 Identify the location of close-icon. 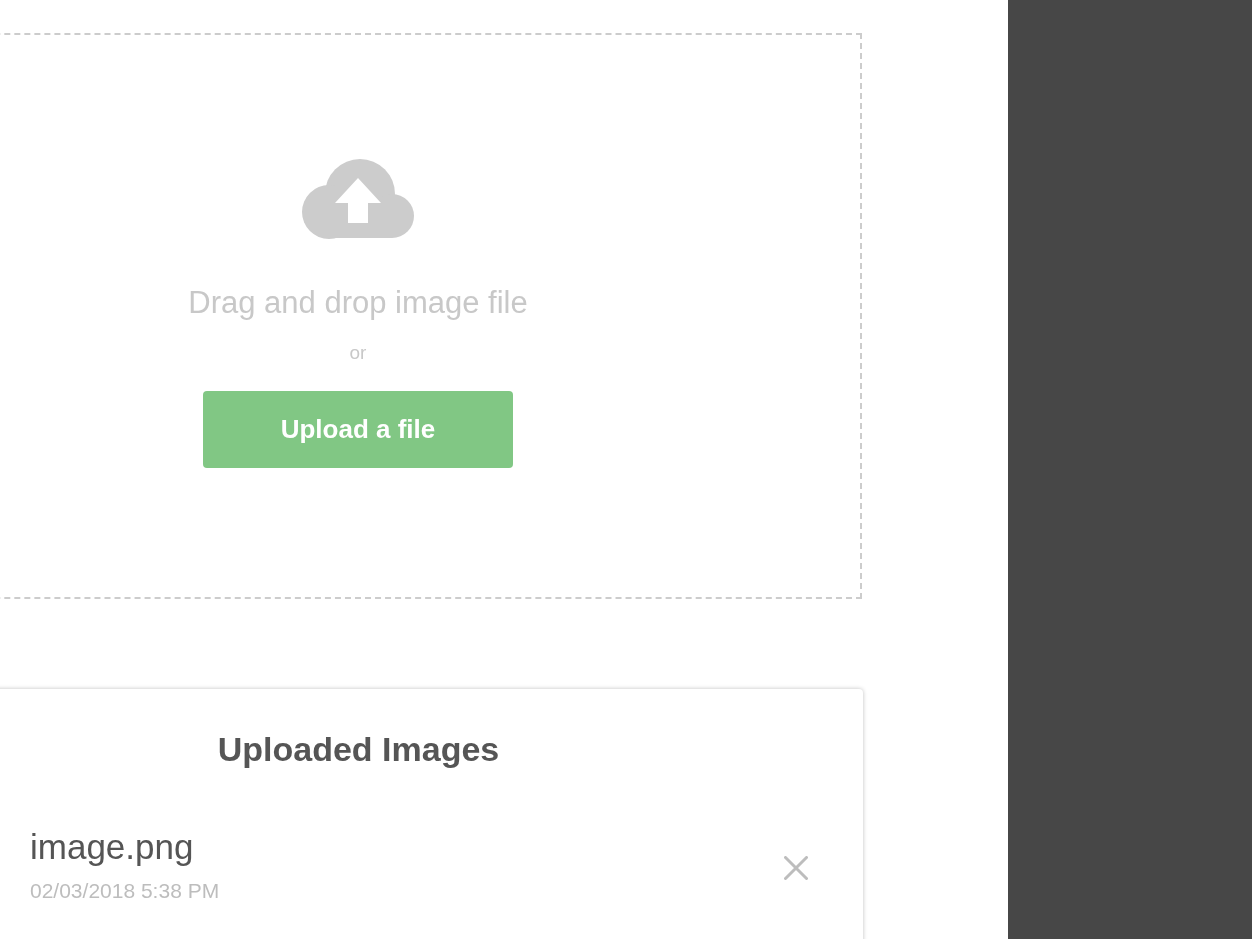
(796, 868).